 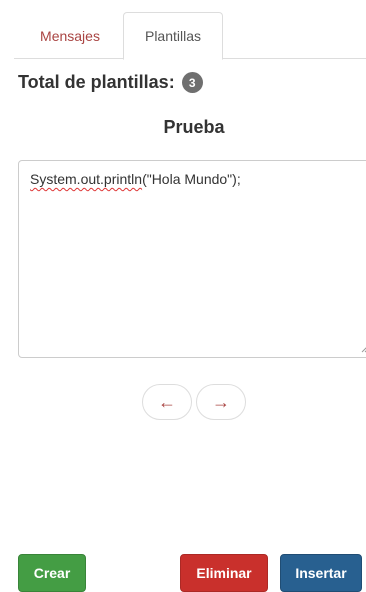 What do you see at coordinates (173, 36) in the screenshot?
I see `tab-plantillas: Plantillas` at bounding box center [173, 36].